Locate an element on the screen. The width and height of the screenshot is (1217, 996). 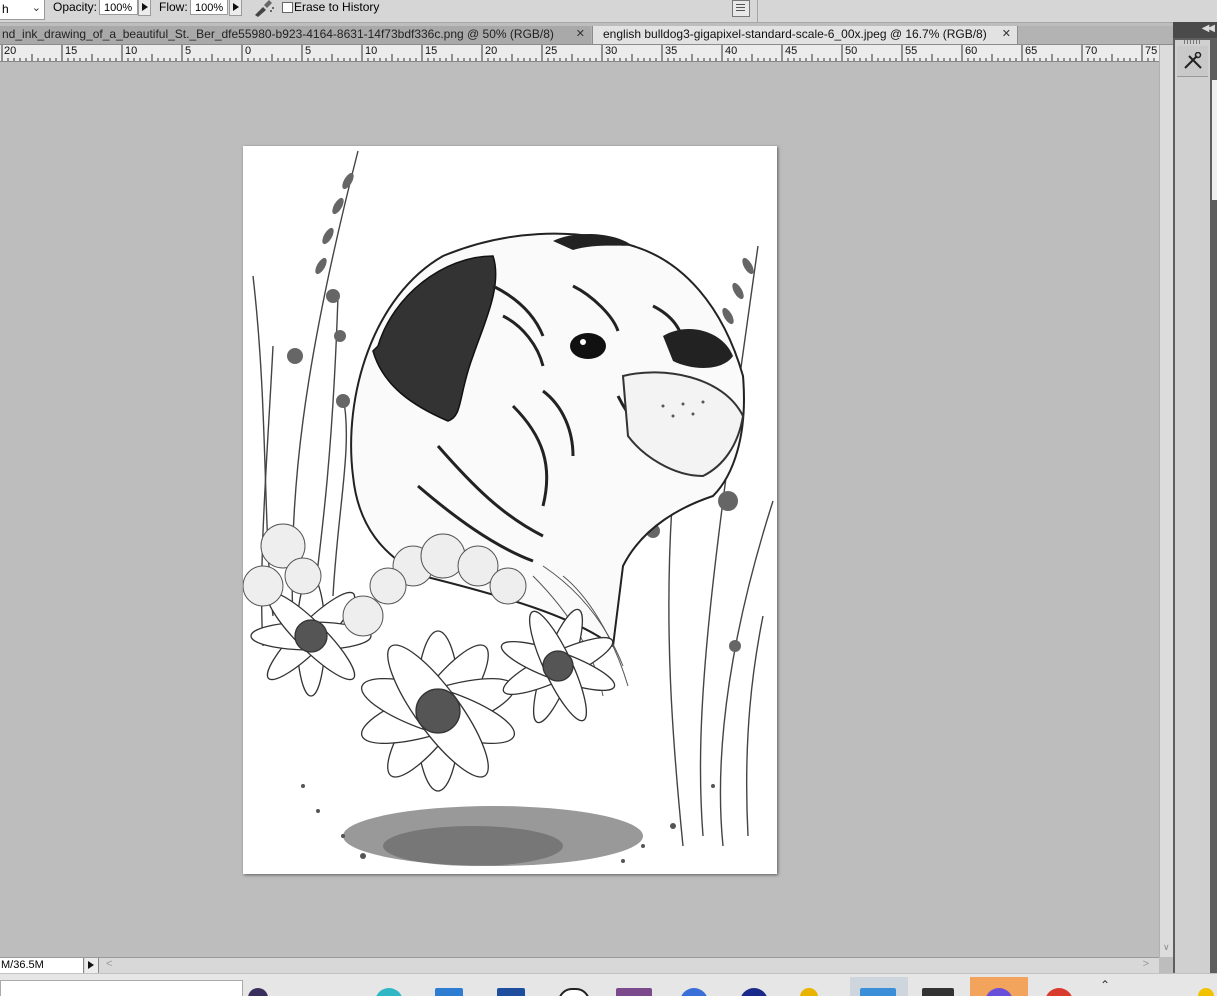
ruler-number: 35 is located at coordinates (671, 51).